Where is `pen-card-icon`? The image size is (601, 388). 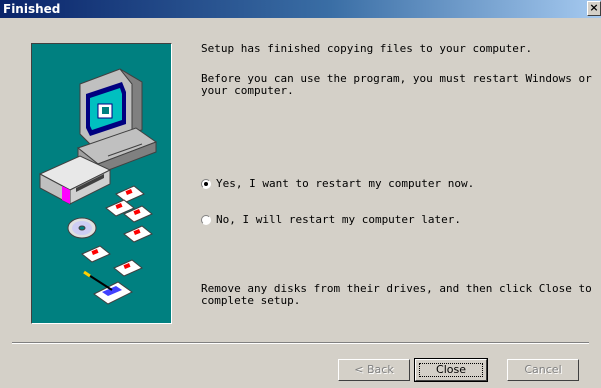
pen-card-icon is located at coordinates (108, 287).